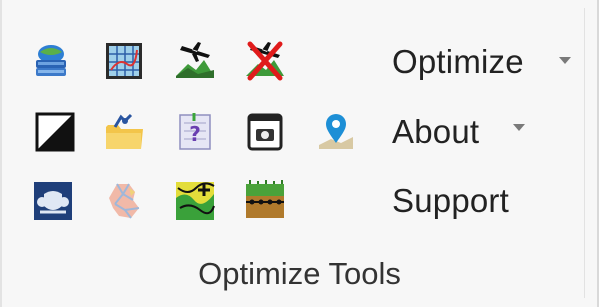  I want to click on about-button: About, so click(435, 132).